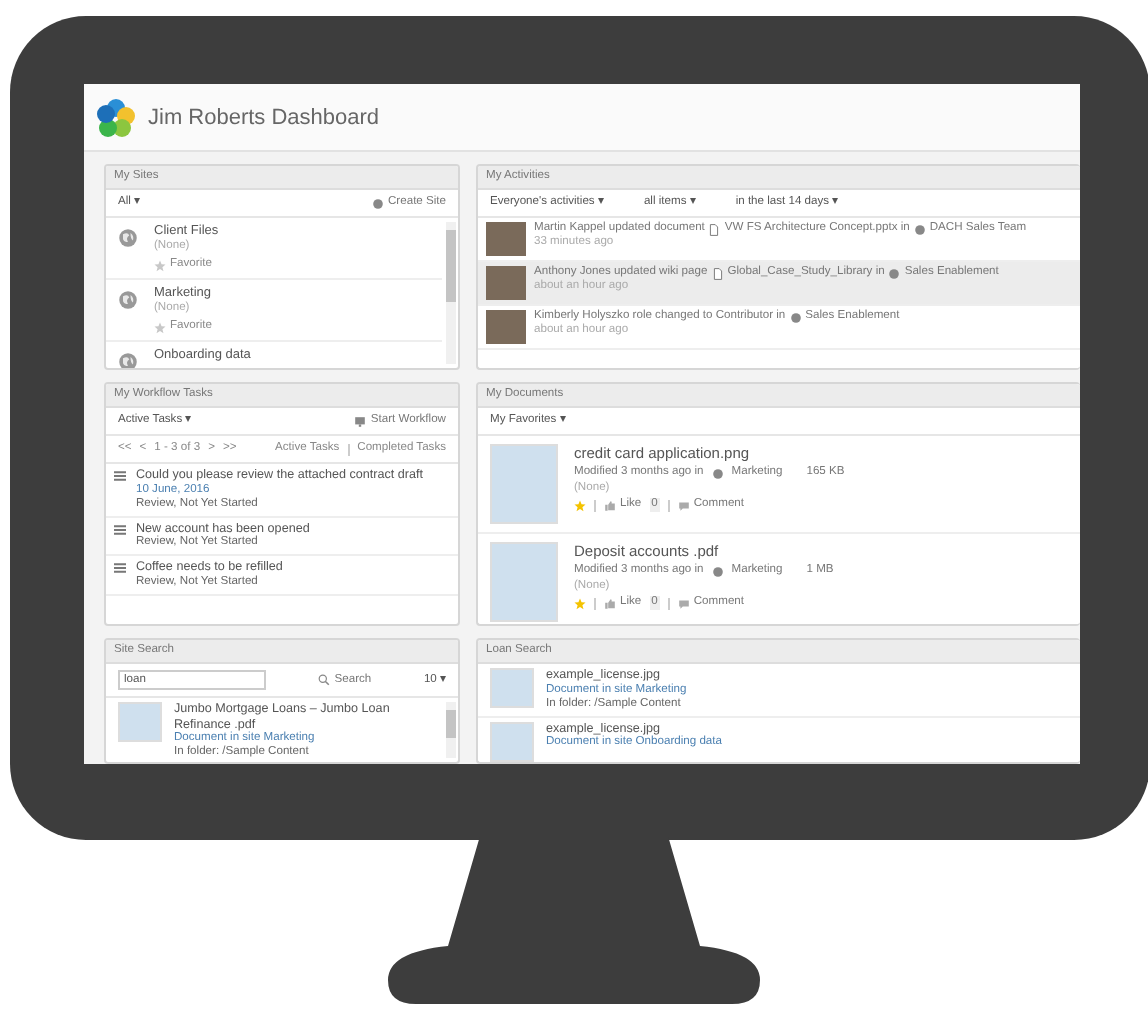  Describe the element at coordinates (360, 421) in the screenshot. I see `monitor-icon` at that location.